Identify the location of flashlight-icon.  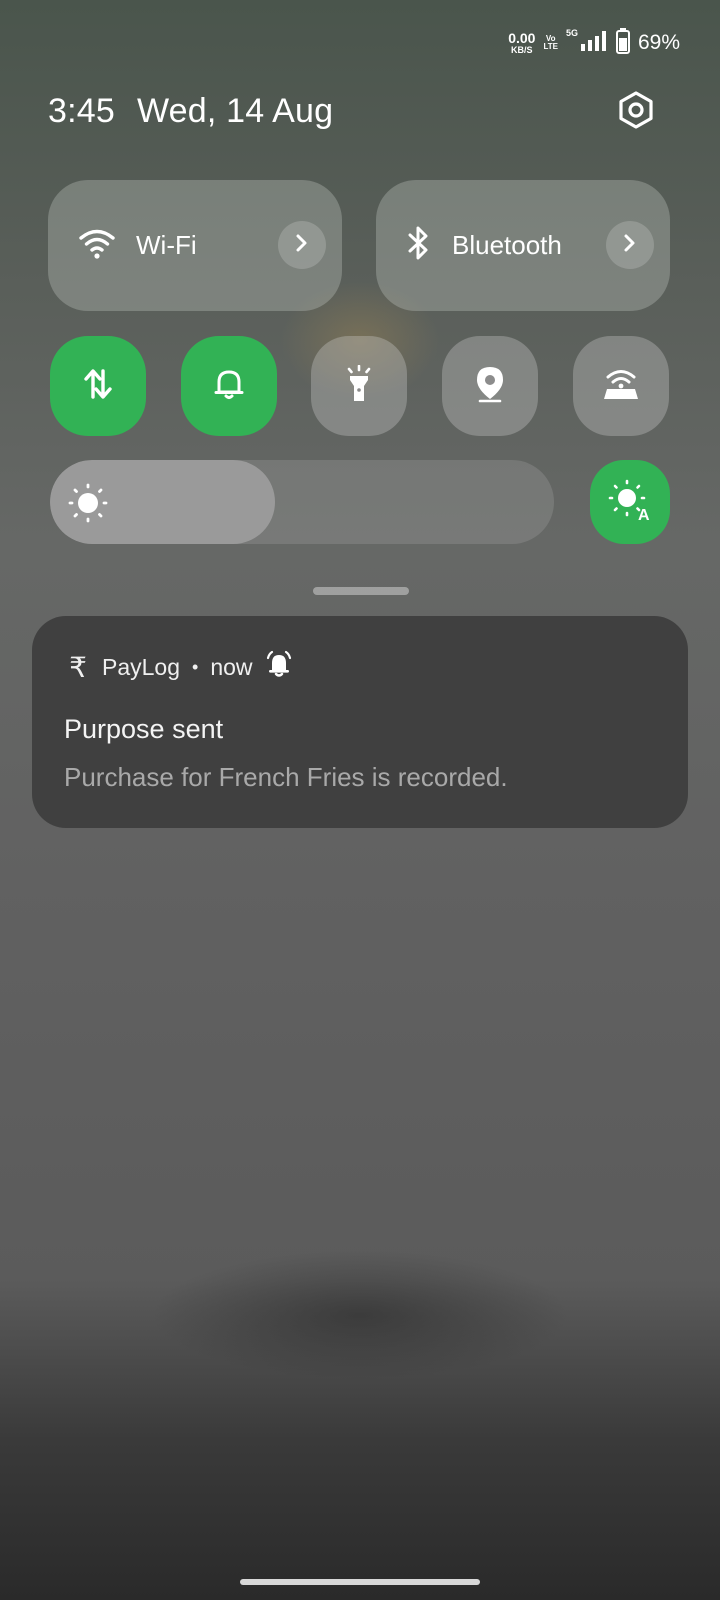
(359, 386).